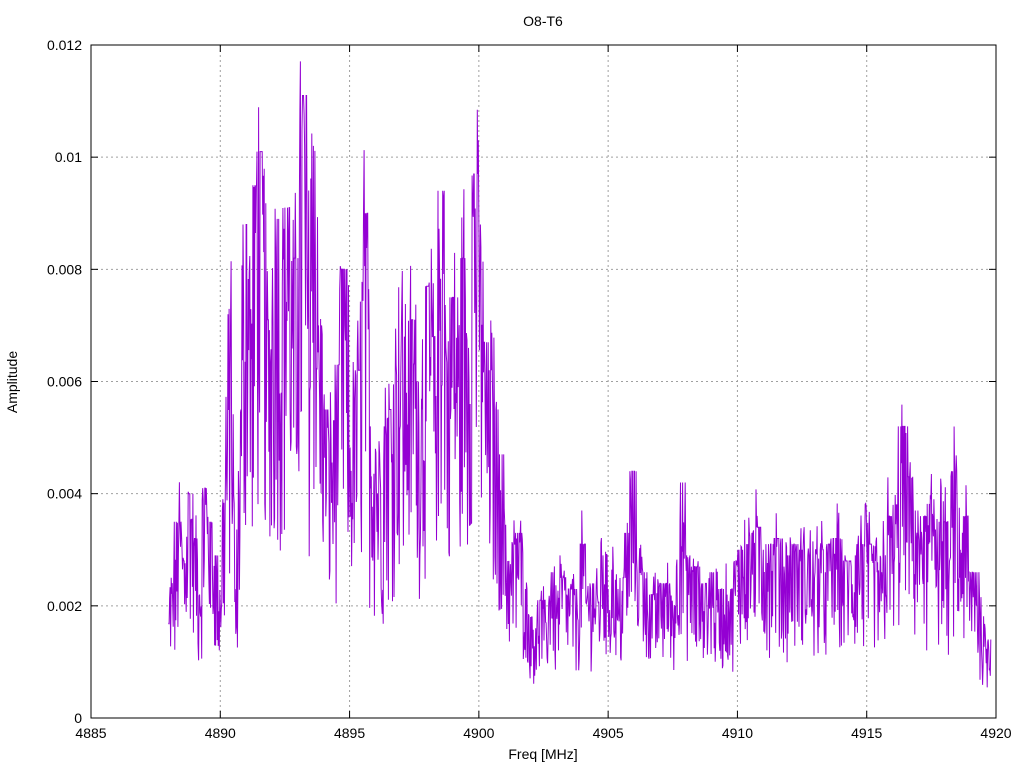 This screenshot has height=768, width=1024. Describe the element at coordinates (64, 382) in the screenshot. I see `y-tick-label: 0.006` at that location.